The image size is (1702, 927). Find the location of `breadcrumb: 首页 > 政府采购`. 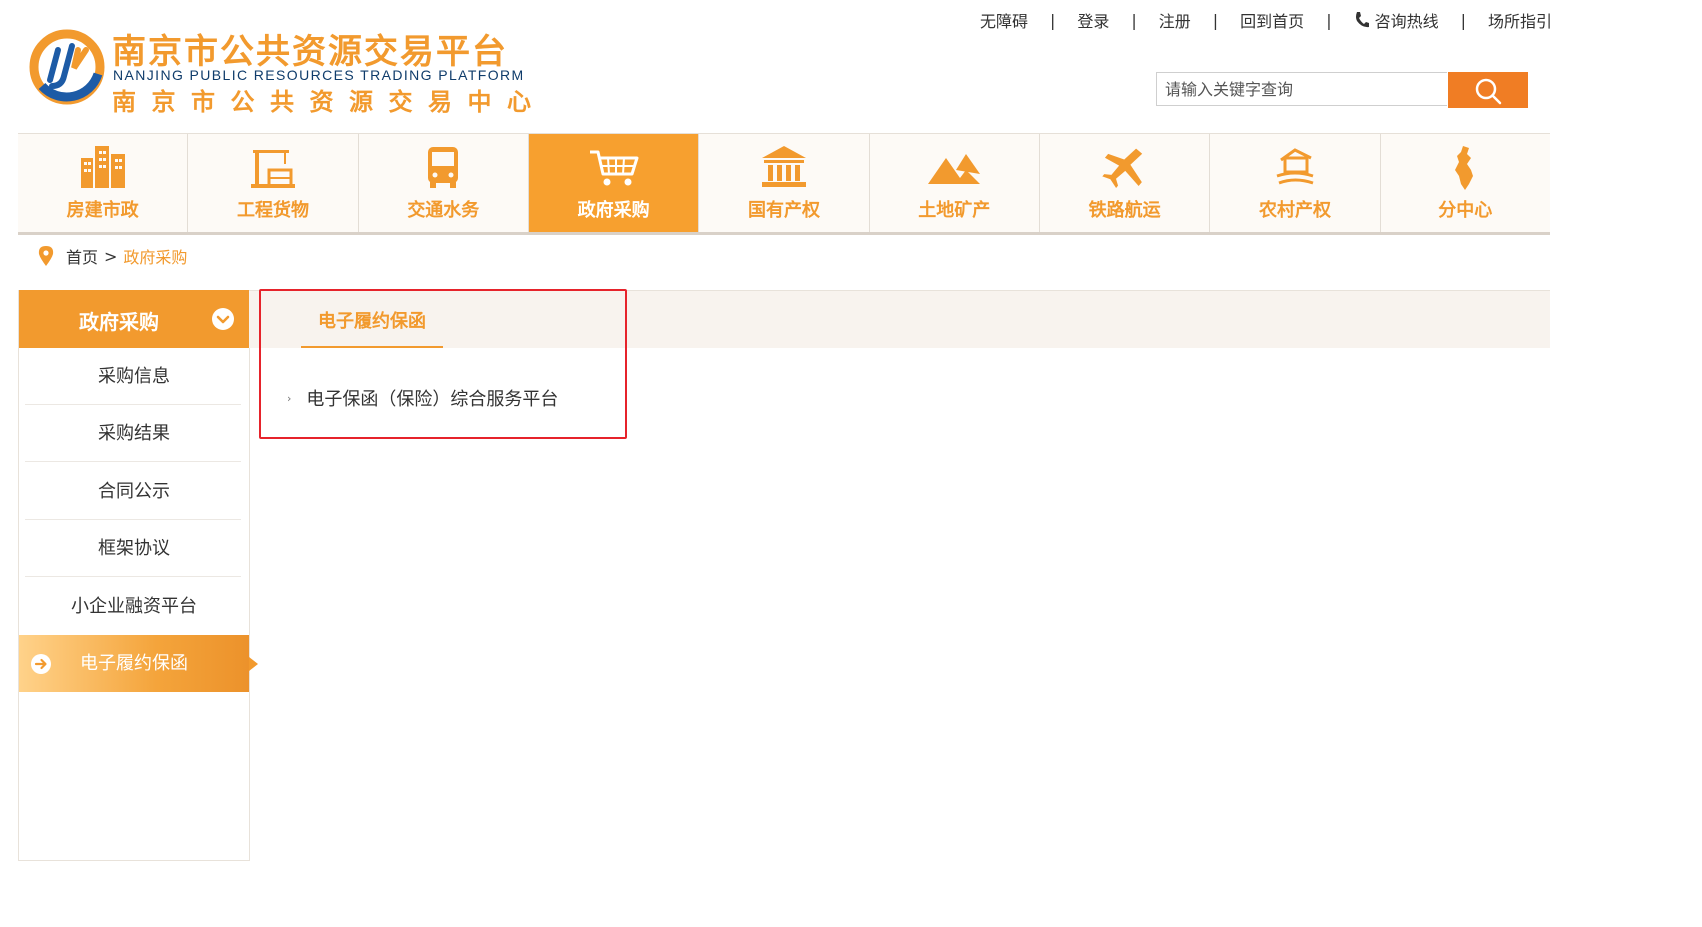

breadcrumb: 首页 > 政府采购 is located at coordinates (112, 256).